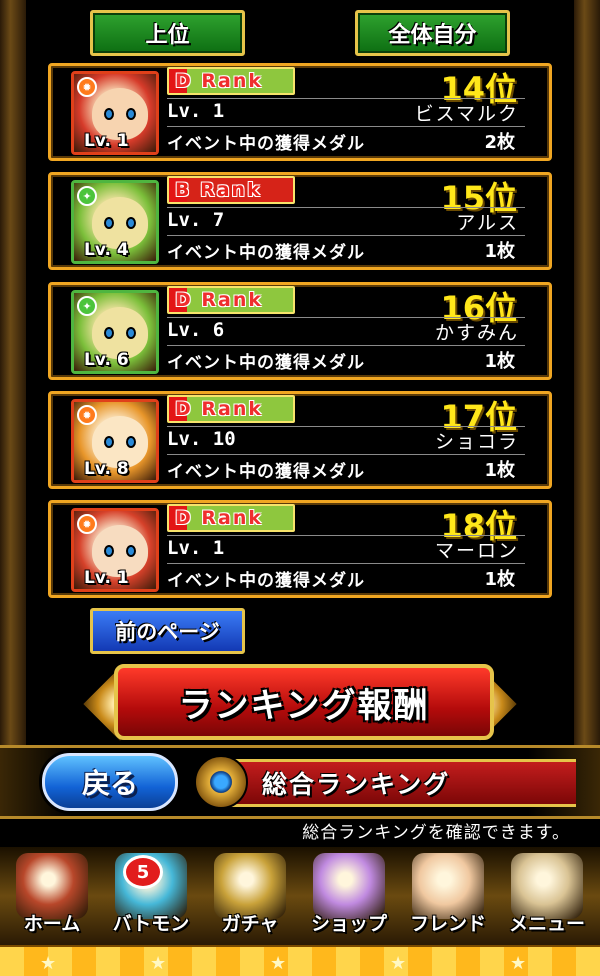 The image size is (600, 976). Describe the element at coordinates (196, 330) in the screenshot. I see `player-level: Lv. 6` at that location.